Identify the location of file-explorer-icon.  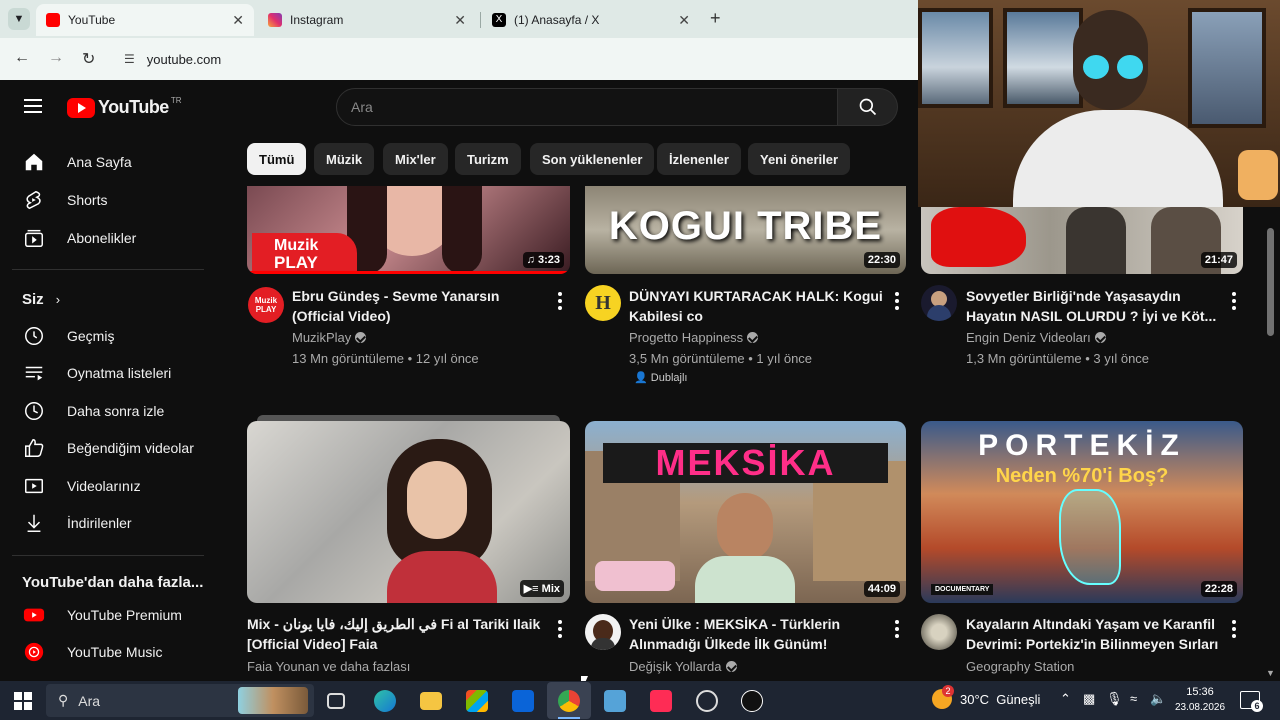
(431, 701).